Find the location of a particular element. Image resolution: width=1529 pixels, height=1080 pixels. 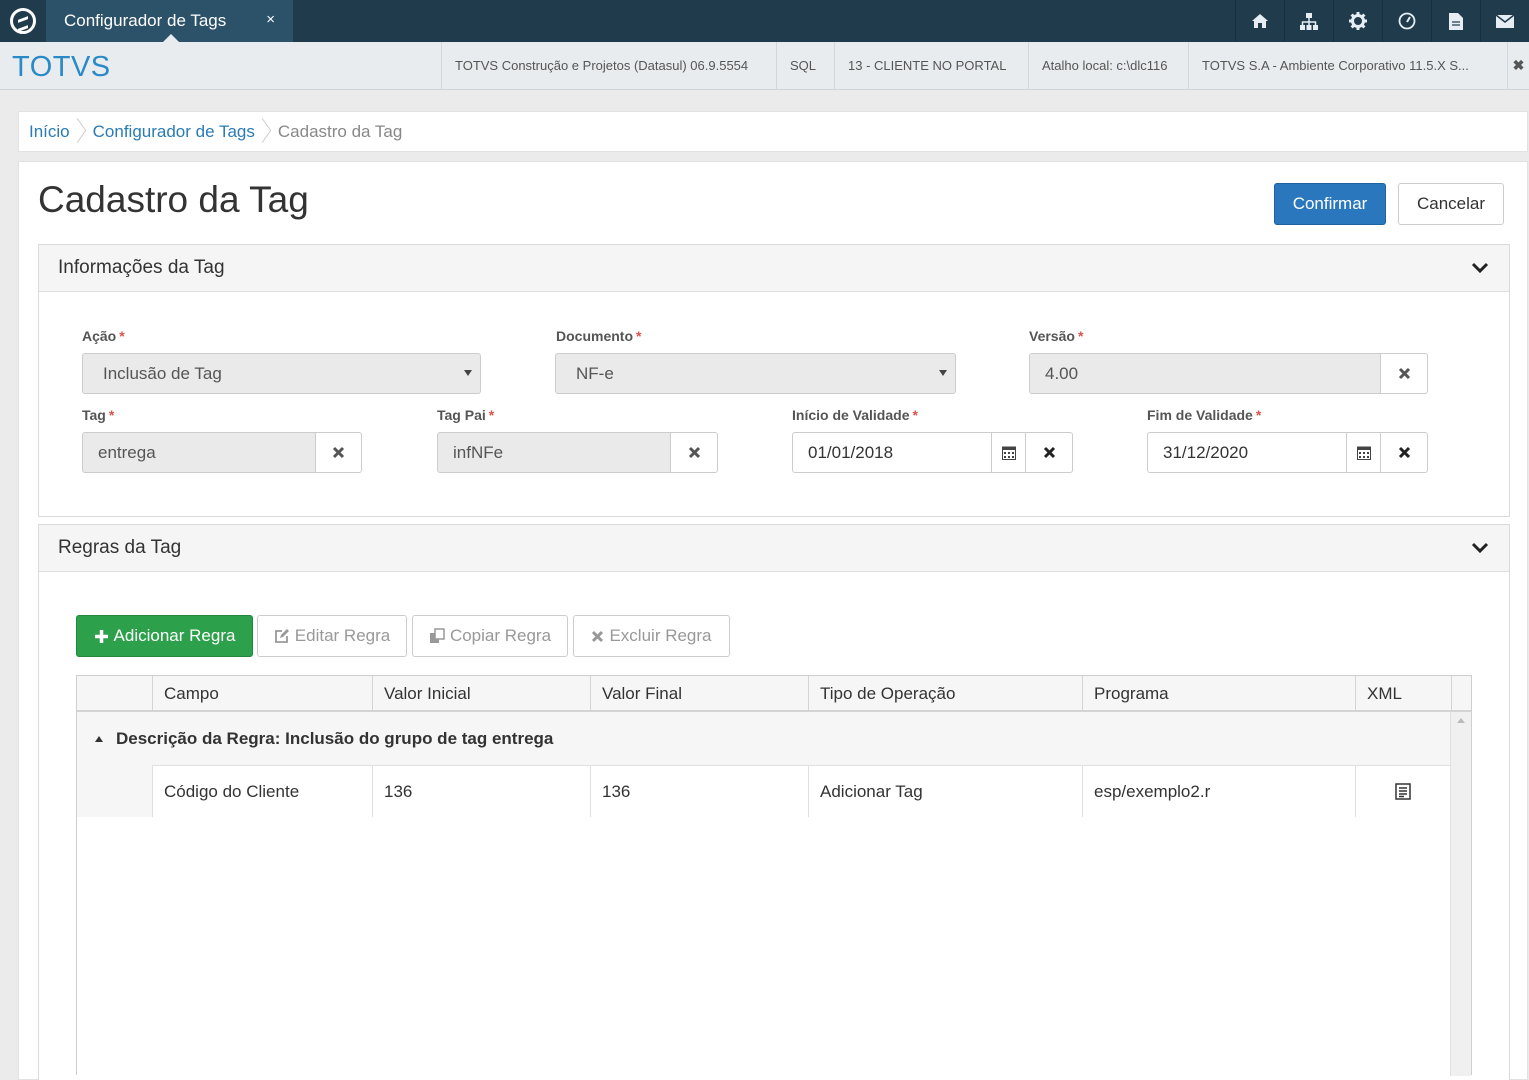

column-header-tipo-operacao: Tipo de Operação is located at coordinates (945, 693).